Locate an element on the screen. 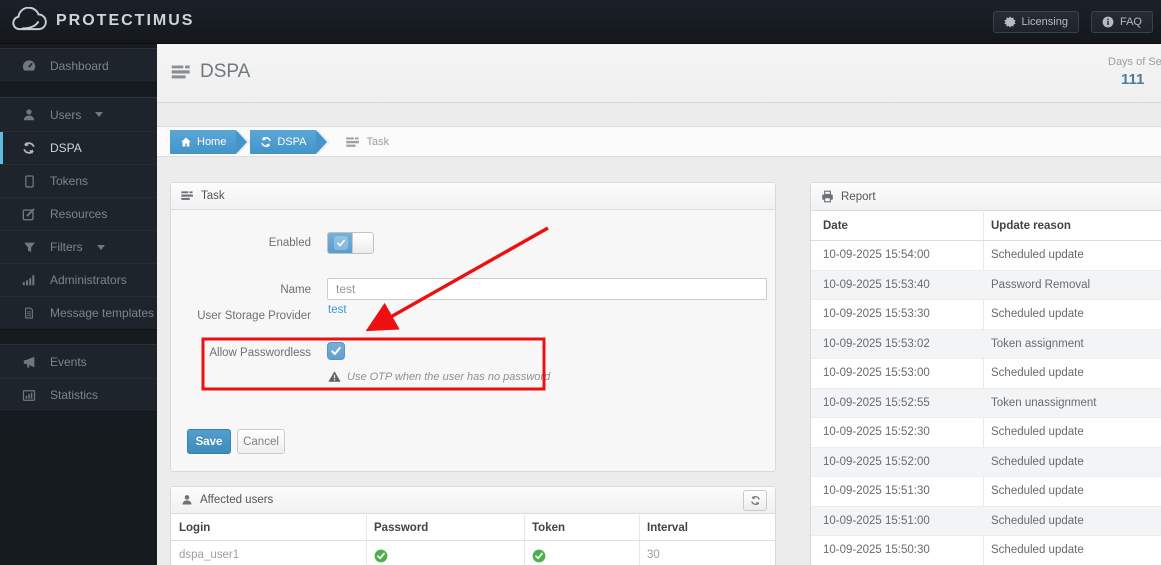 The image size is (1161, 565). edit-icon is located at coordinates (29, 214).